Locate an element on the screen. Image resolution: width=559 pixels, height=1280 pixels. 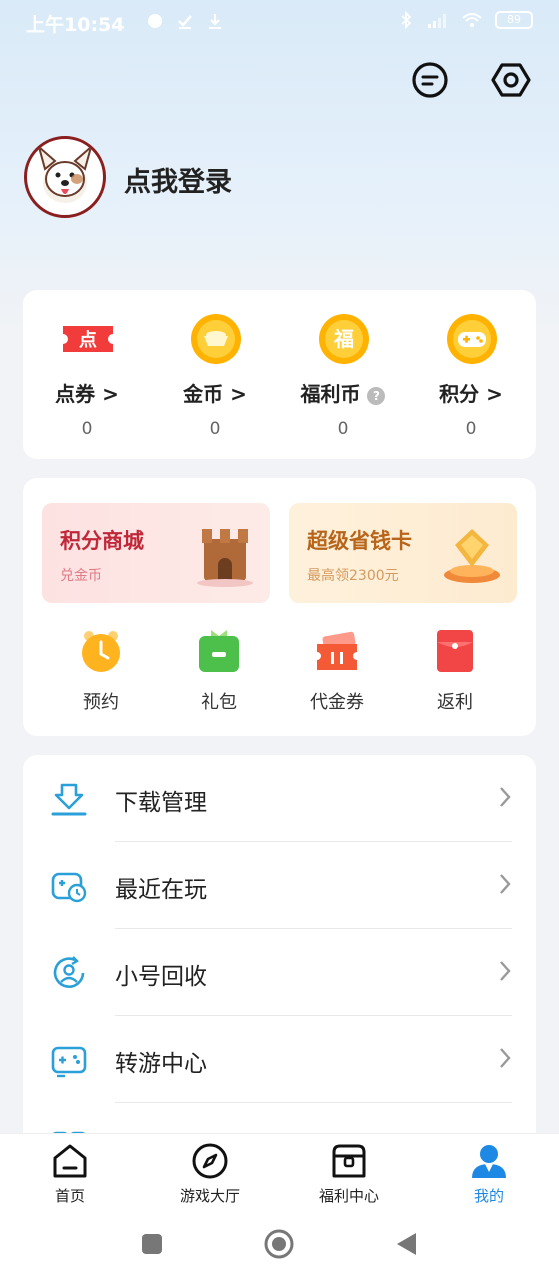
settings-icon is located at coordinates (511, 80).